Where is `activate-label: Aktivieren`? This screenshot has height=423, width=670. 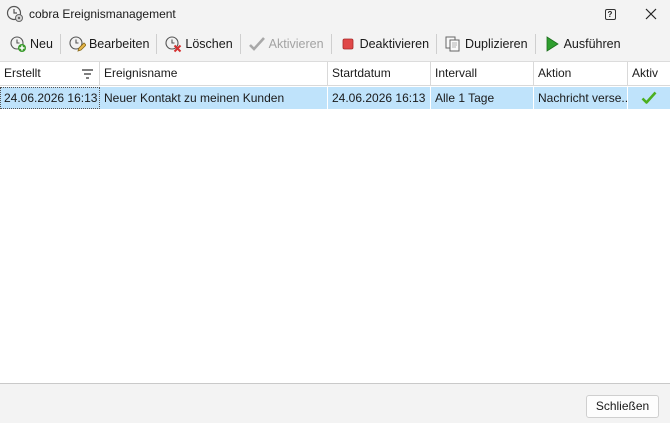 activate-label: Aktivieren is located at coordinates (296, 43).